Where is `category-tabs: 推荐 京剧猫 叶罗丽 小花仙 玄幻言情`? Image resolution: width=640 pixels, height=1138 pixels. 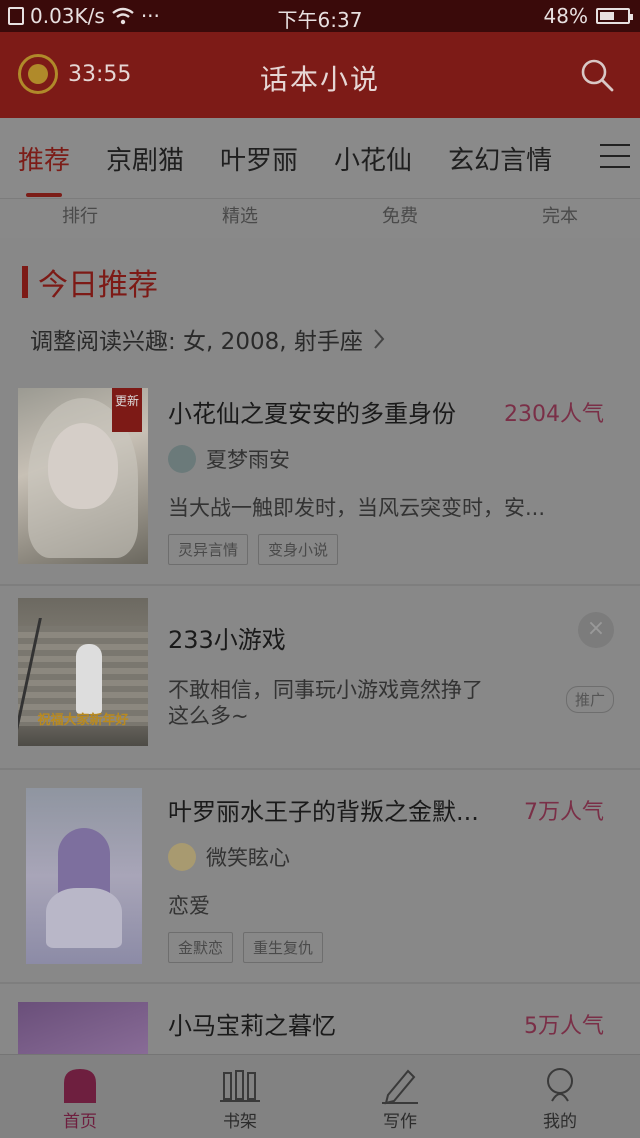
category-tabs: 推荐 京剧猫 叶罗丽 小花仙 玄幻言情 is located at coordinates (320, 158).